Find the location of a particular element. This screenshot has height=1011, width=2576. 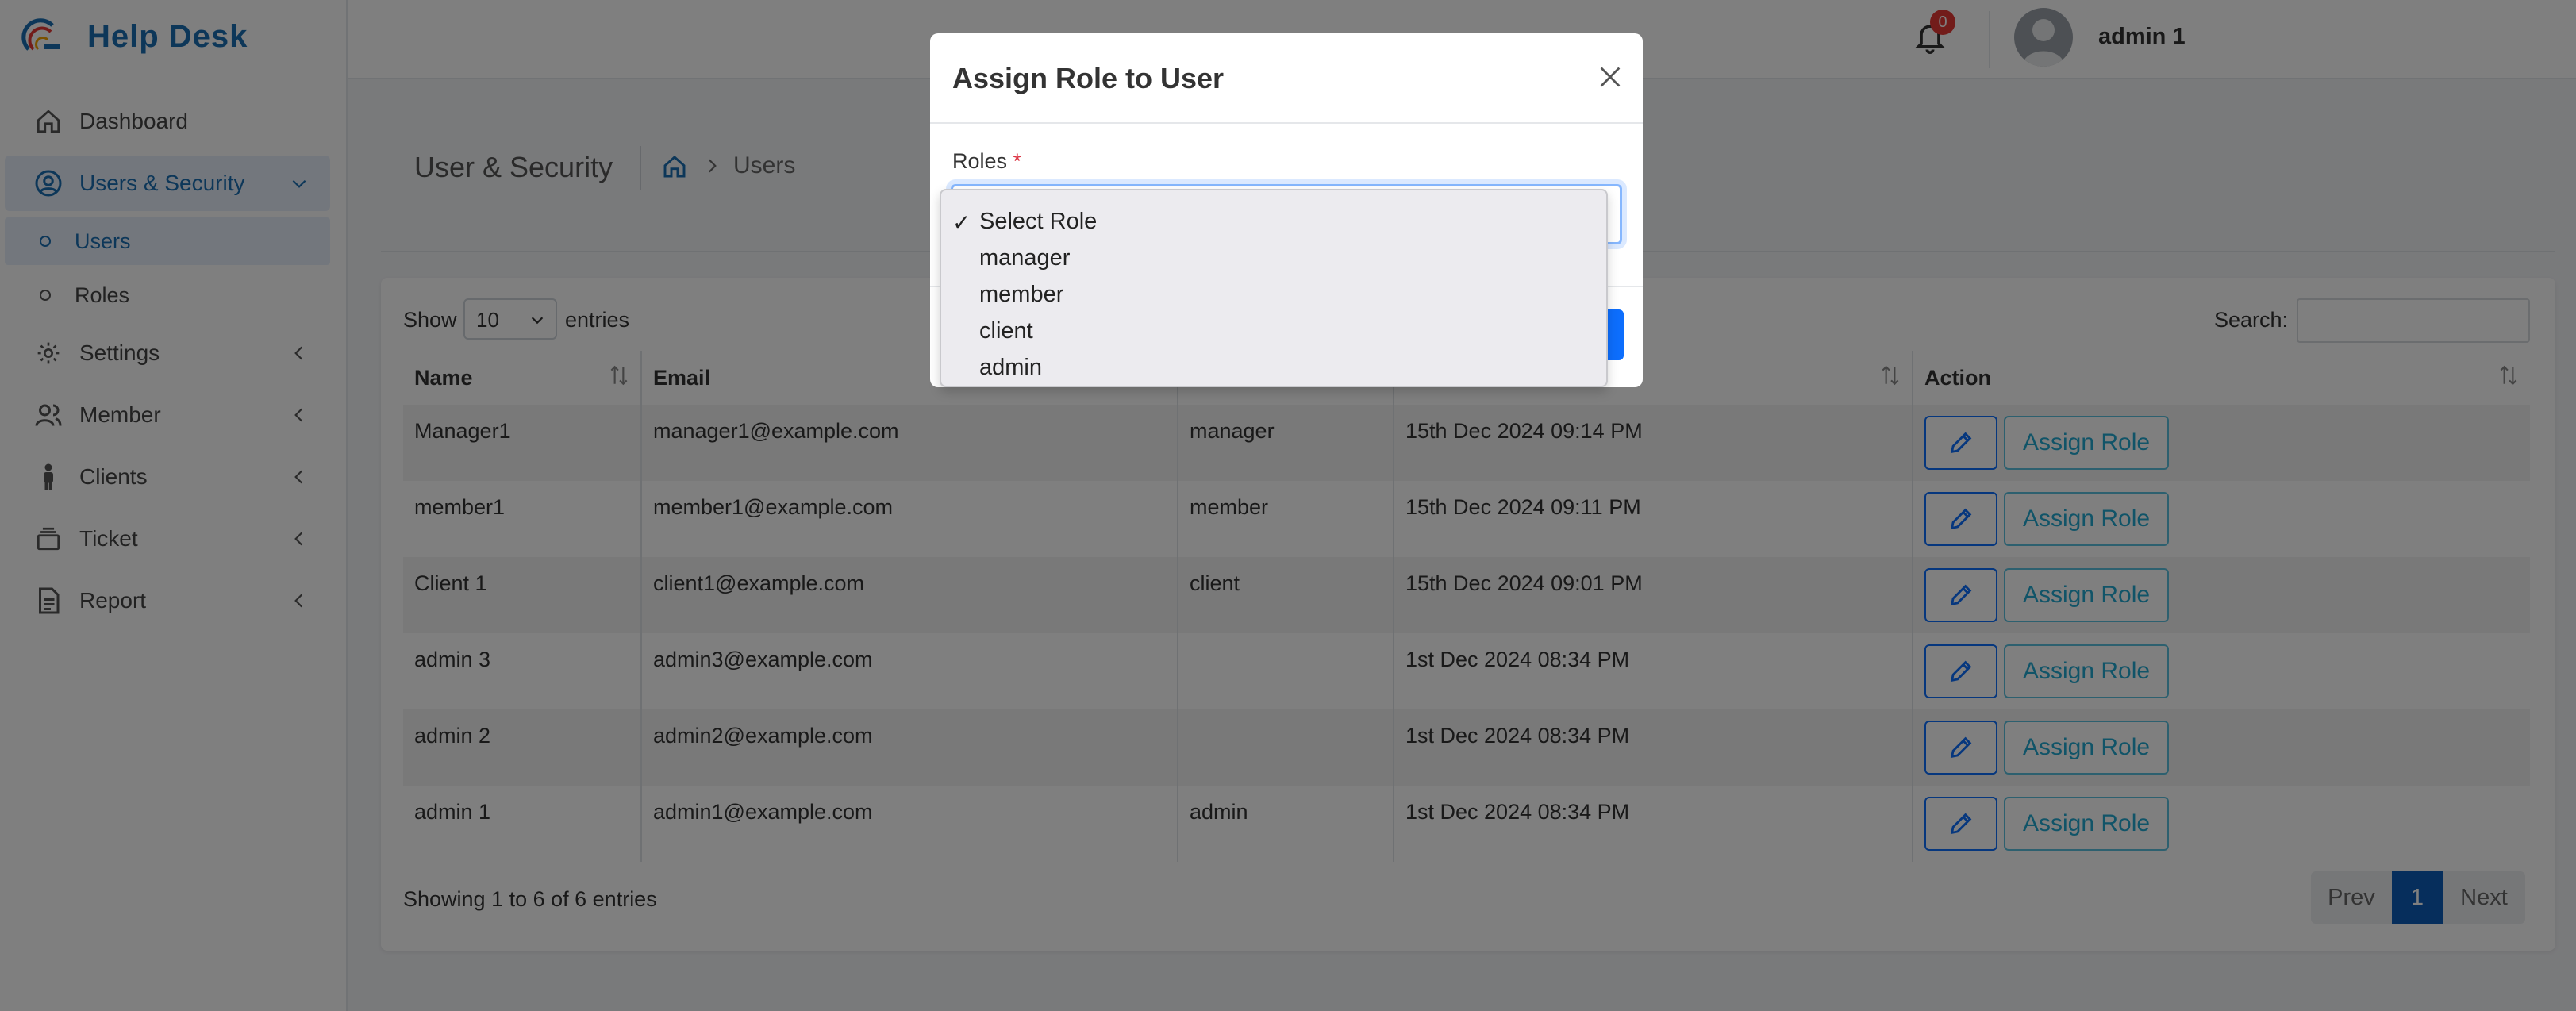

role-option-member: member is located at coordinates (1273, 294).